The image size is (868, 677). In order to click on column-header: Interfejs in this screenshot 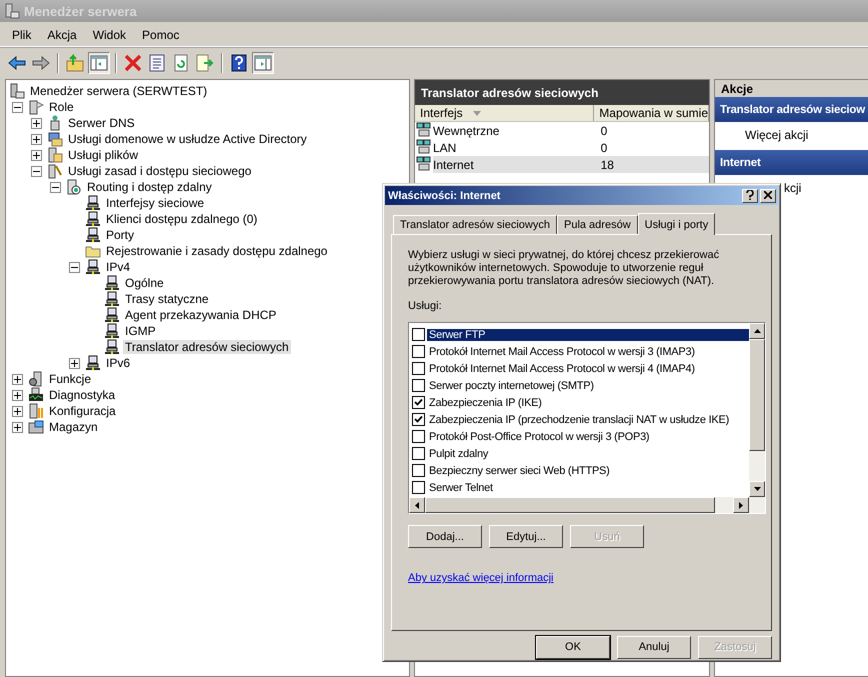, I will do `click(504, 113)`.